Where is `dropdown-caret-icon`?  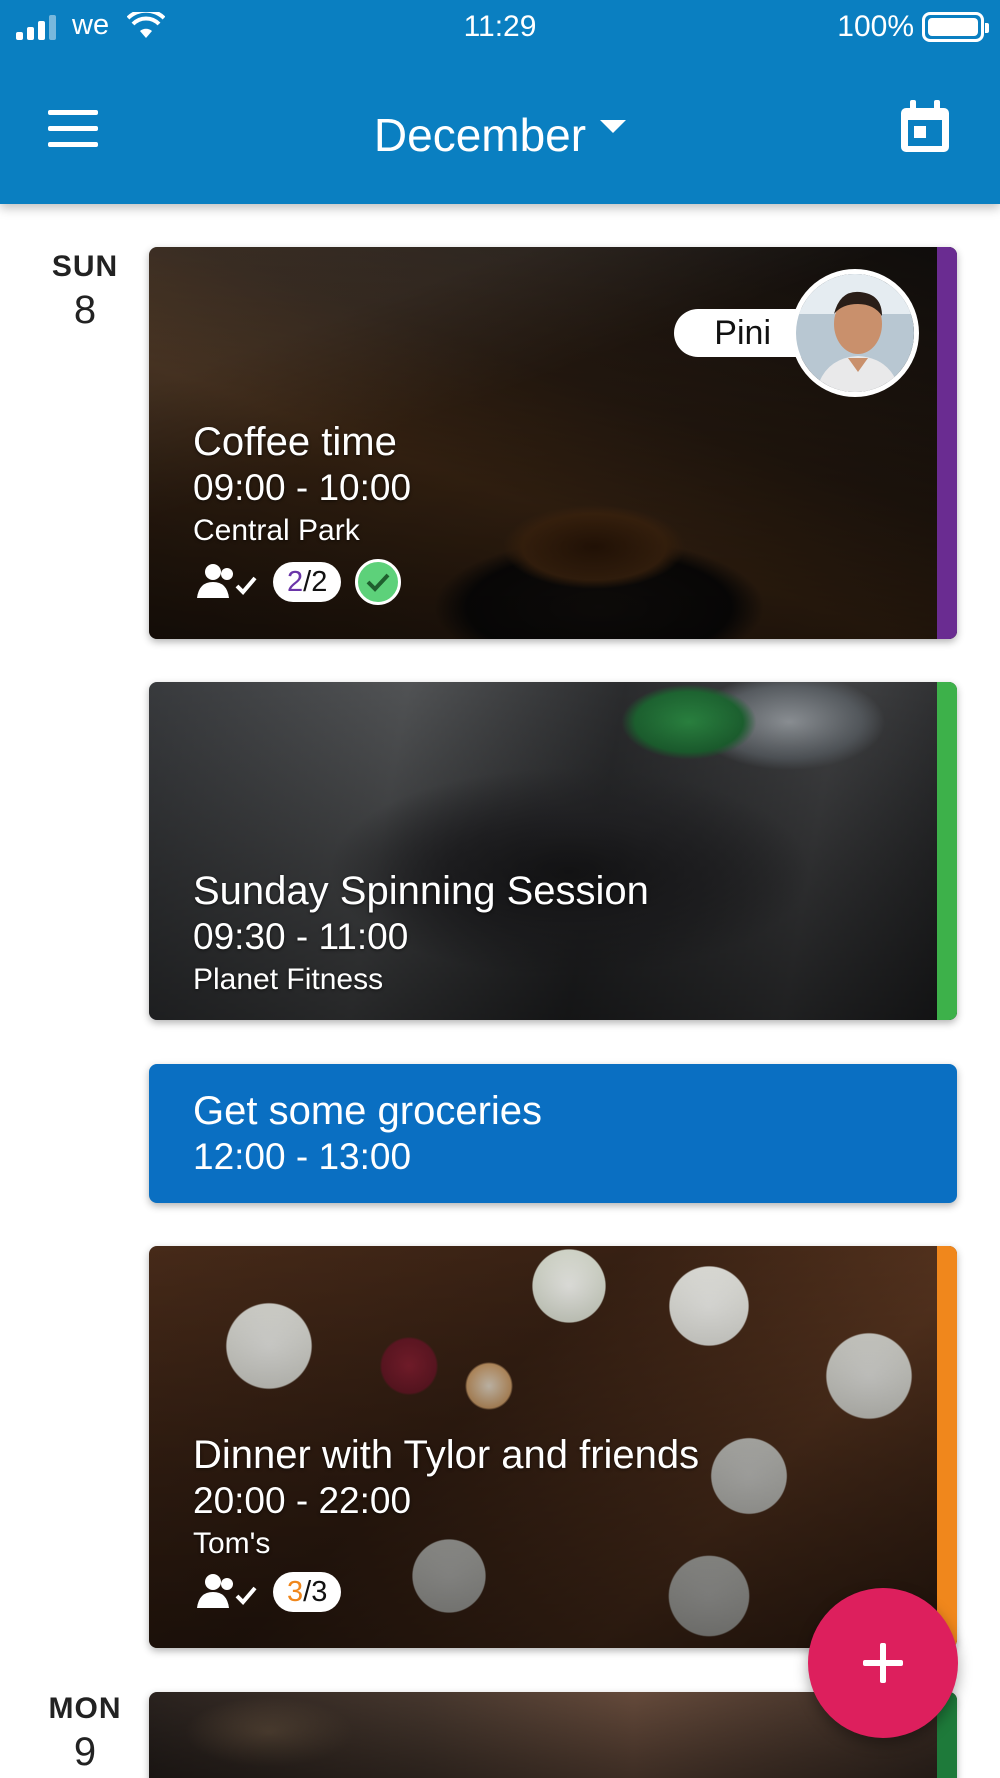
dropdown-caret-icon is located at coordinates (613, 127).